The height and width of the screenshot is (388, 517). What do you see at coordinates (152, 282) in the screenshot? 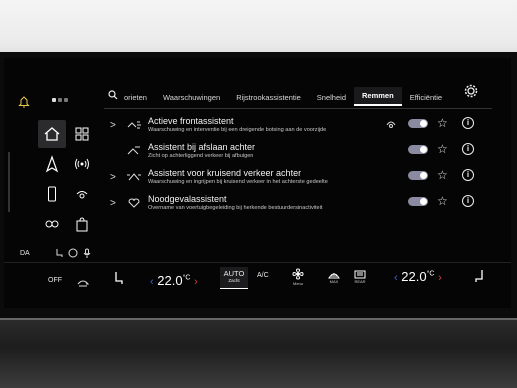
I see `temp-down-left: ‹` at bounding box center [152, 282].